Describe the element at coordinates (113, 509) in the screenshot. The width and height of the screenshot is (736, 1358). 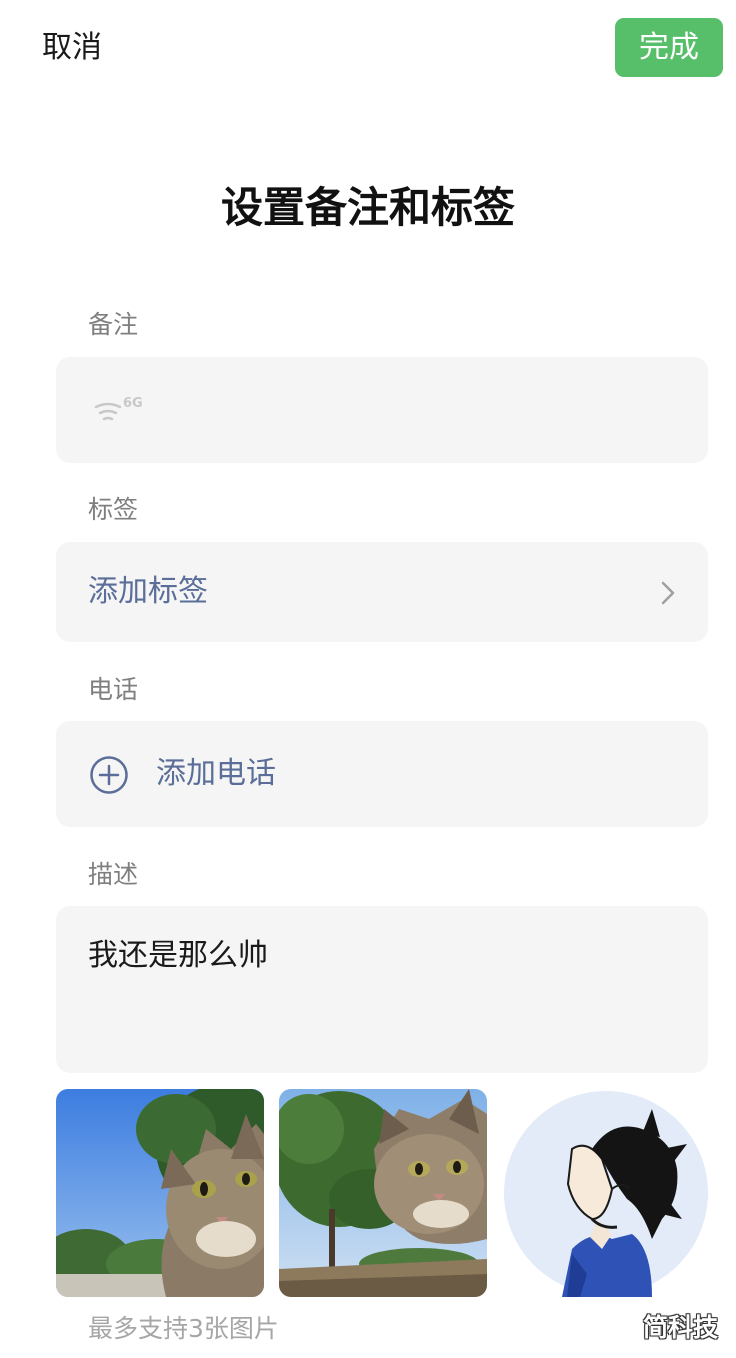
I see `tags-label: 标签` at that location.